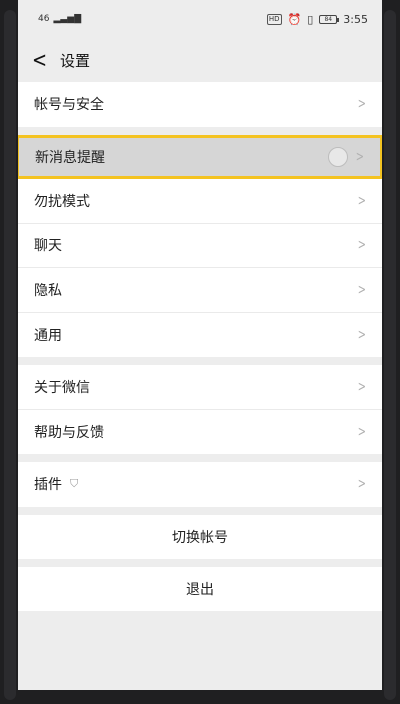 The image size is (400, 704). I want to click on phone-bezel-right, so click(390, 355).